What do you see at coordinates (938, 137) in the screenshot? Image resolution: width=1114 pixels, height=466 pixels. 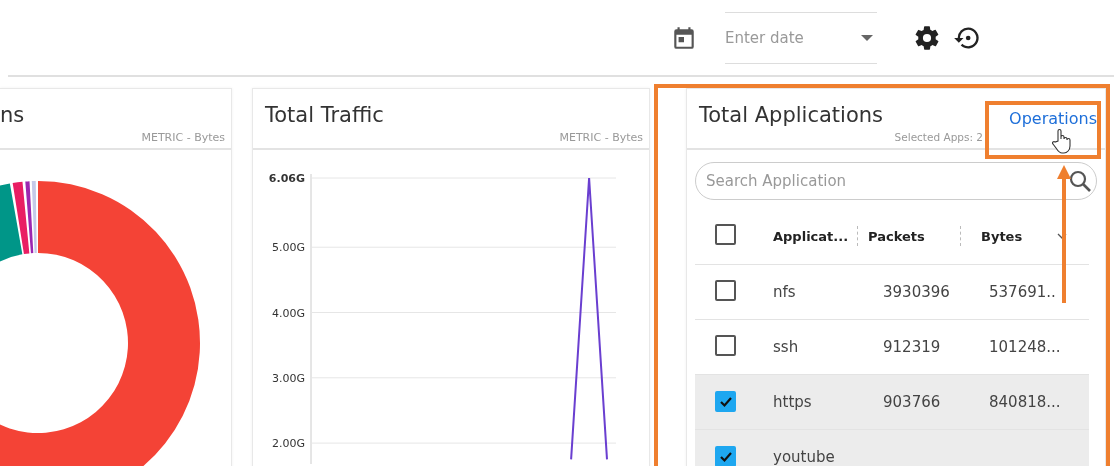 I see `selection-count: Selected Apps: 2` at bounding box center [938, 137].